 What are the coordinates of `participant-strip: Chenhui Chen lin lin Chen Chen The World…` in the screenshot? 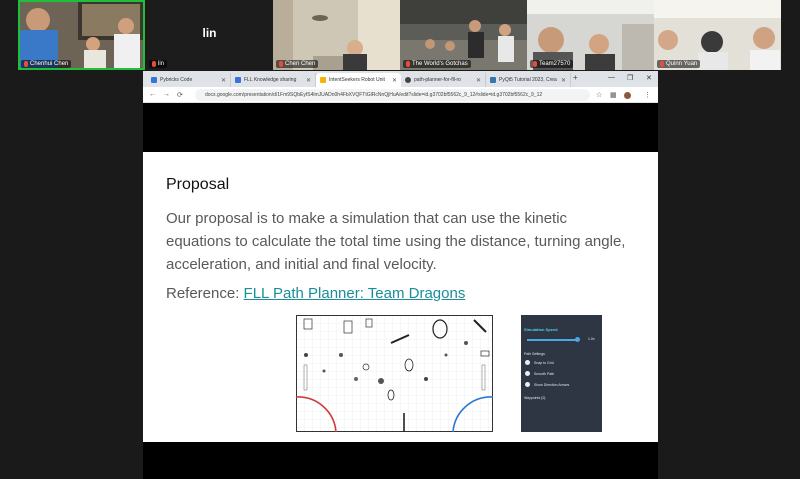 It's located at (400, 35).